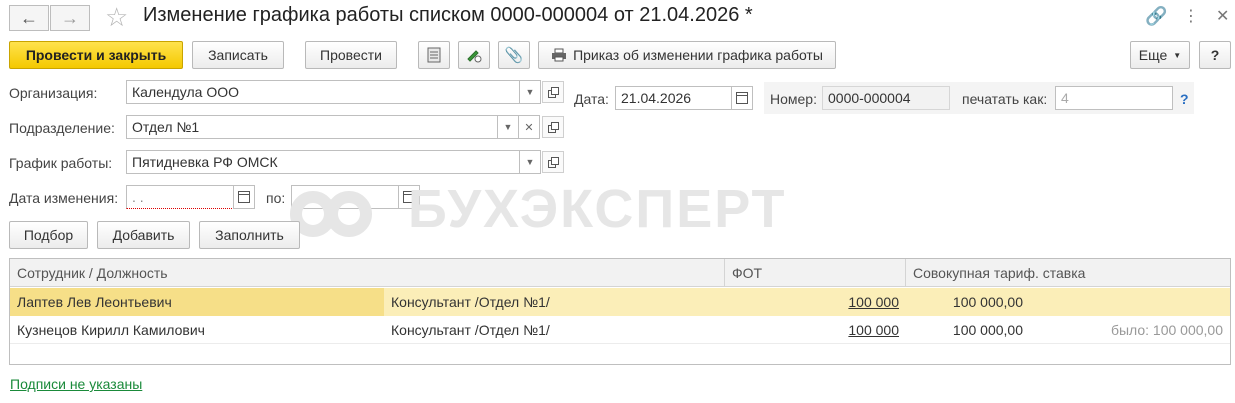 The height and width of the screenshot is (403, 1235). I want to click on signatures-link: Подписи не указаны, so click(76, 384).